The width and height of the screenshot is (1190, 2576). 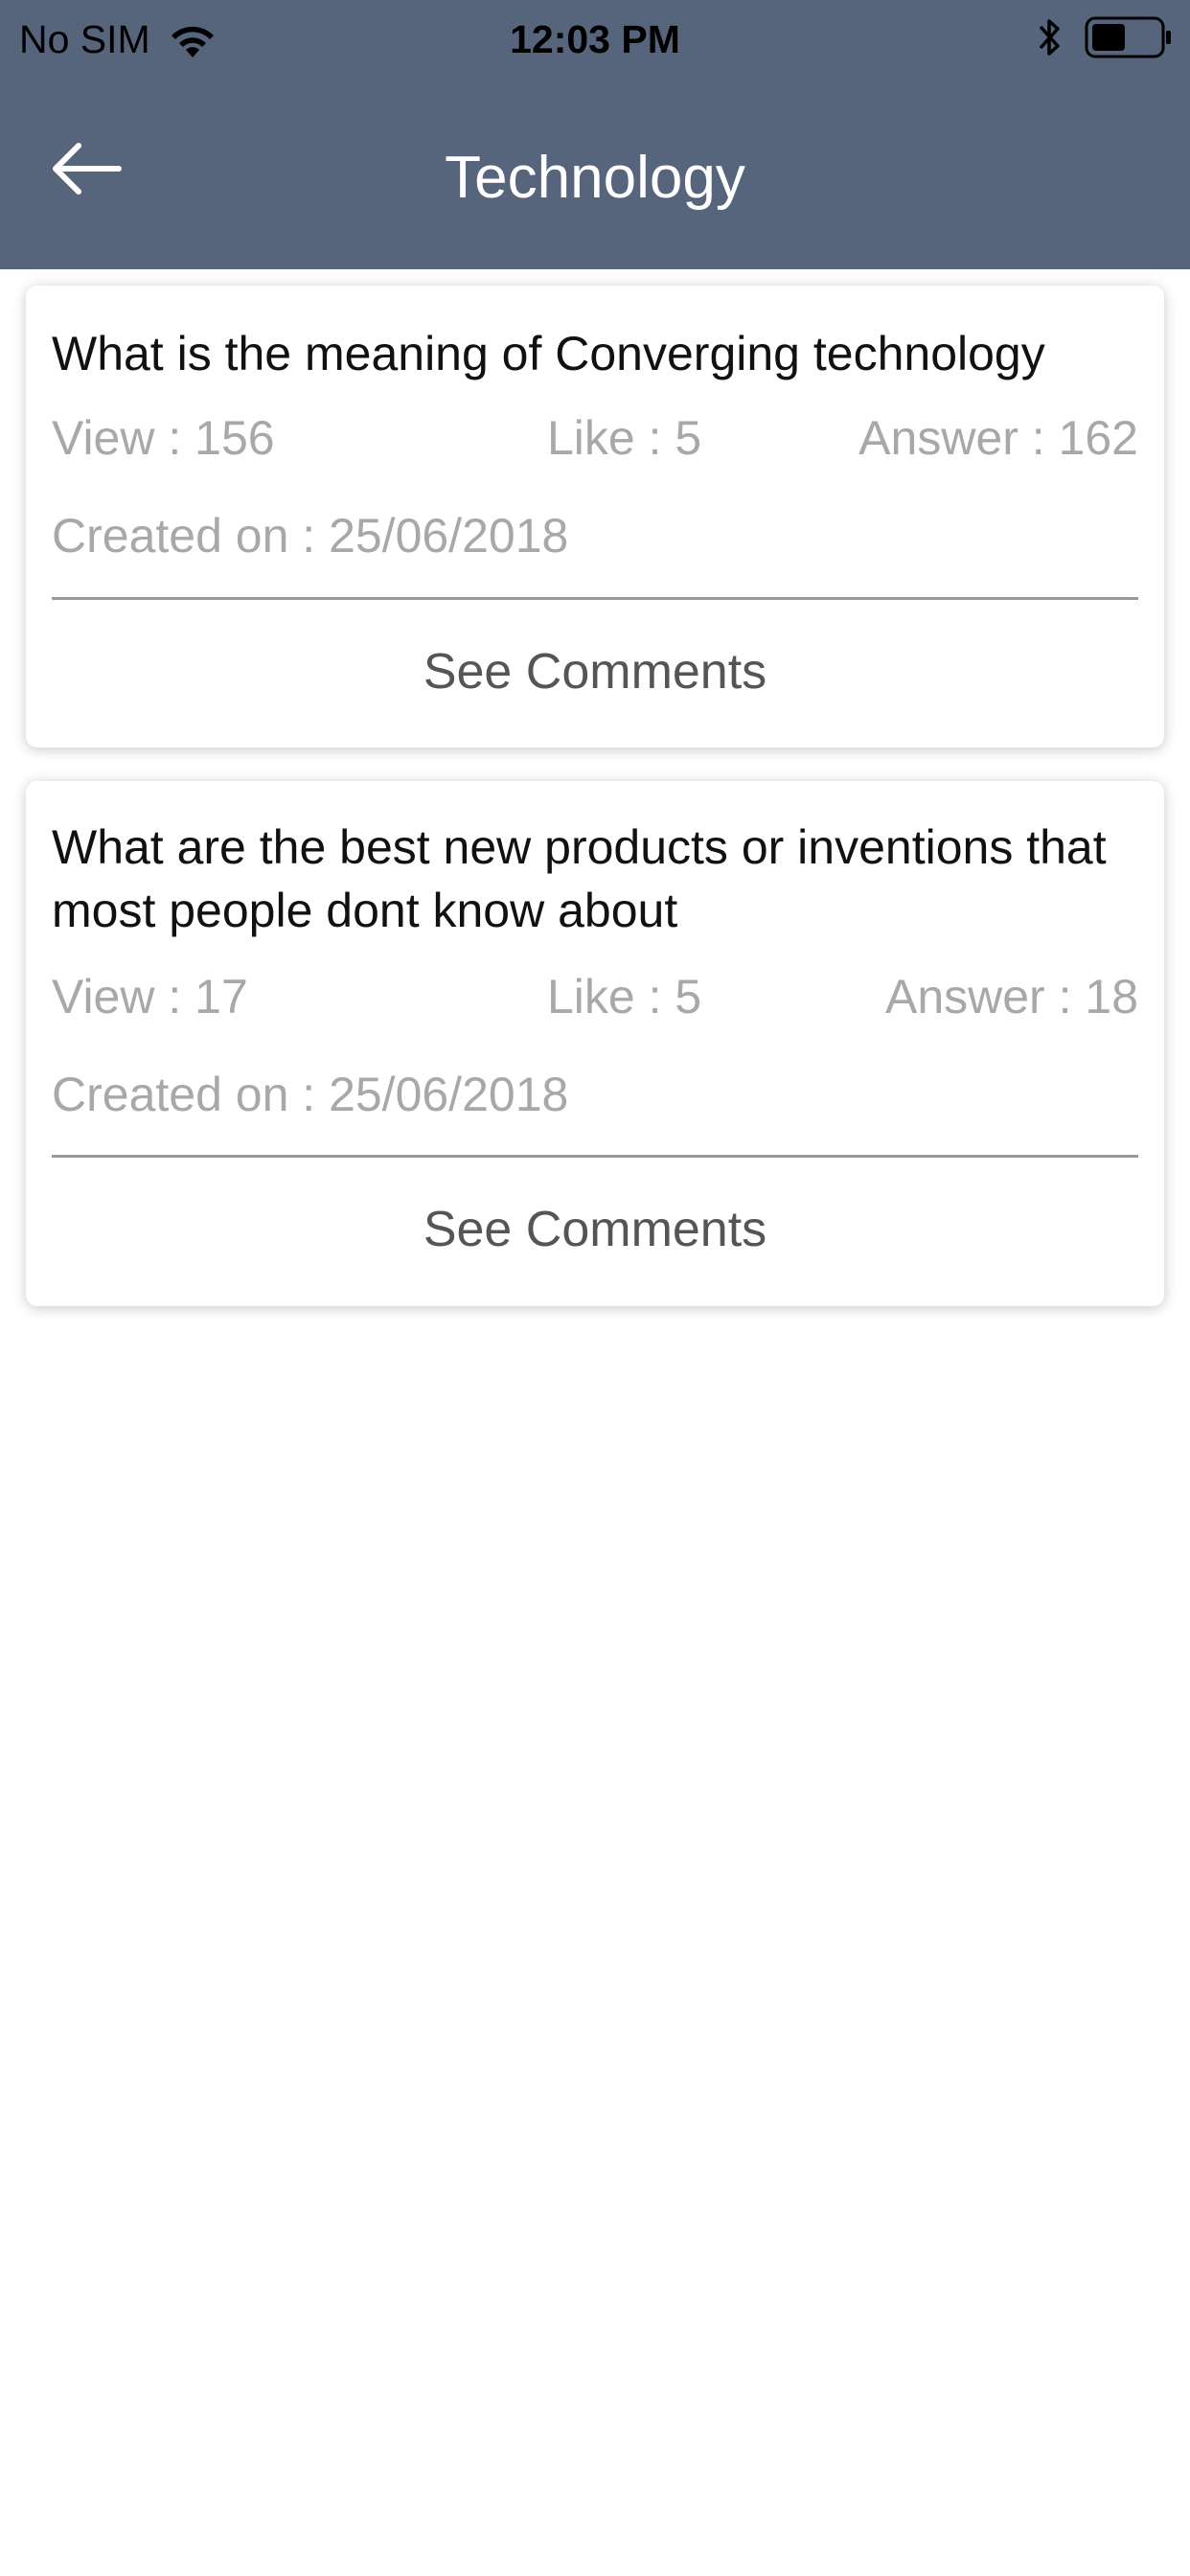 I want to click on status-time: 12:03 PM, so click(x=595, y=39).